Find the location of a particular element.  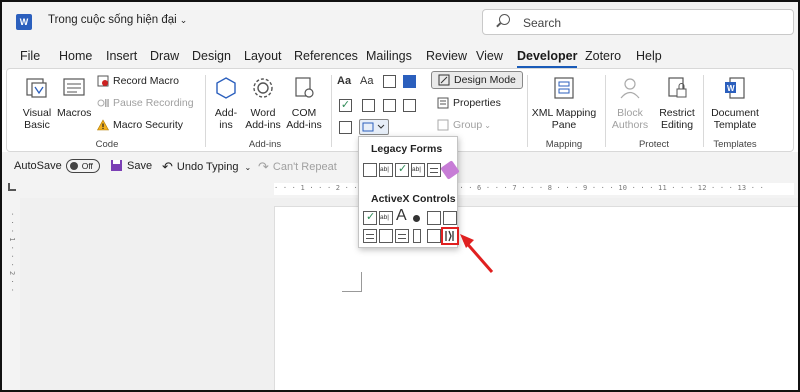

activex-spin-button-icon is located at coordinates (450, 218).